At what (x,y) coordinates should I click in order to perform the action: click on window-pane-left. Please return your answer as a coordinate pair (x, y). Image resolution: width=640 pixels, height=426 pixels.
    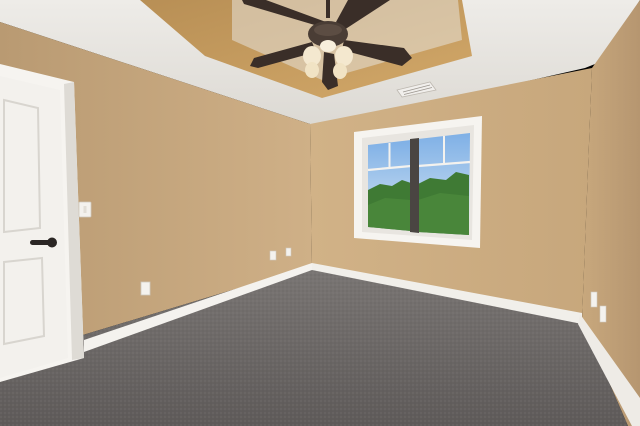
    Looking at the image, I should click on (389, 185).